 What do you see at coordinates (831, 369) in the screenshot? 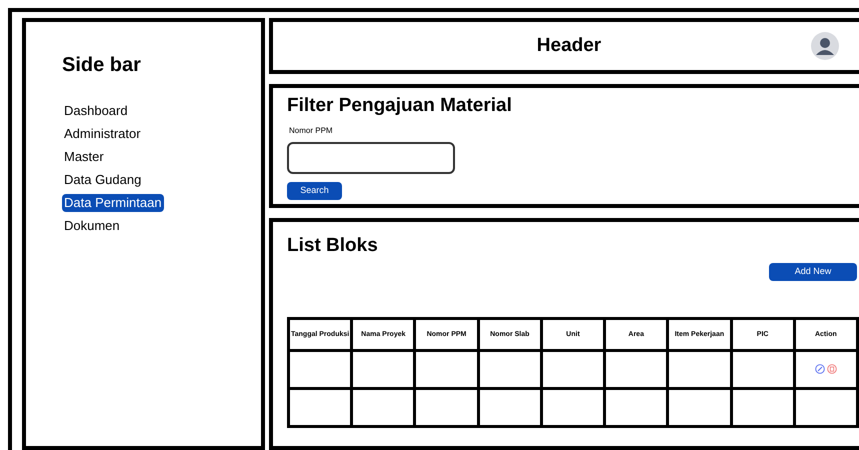
I see `delete-icon` at bounding box center [831, 369].